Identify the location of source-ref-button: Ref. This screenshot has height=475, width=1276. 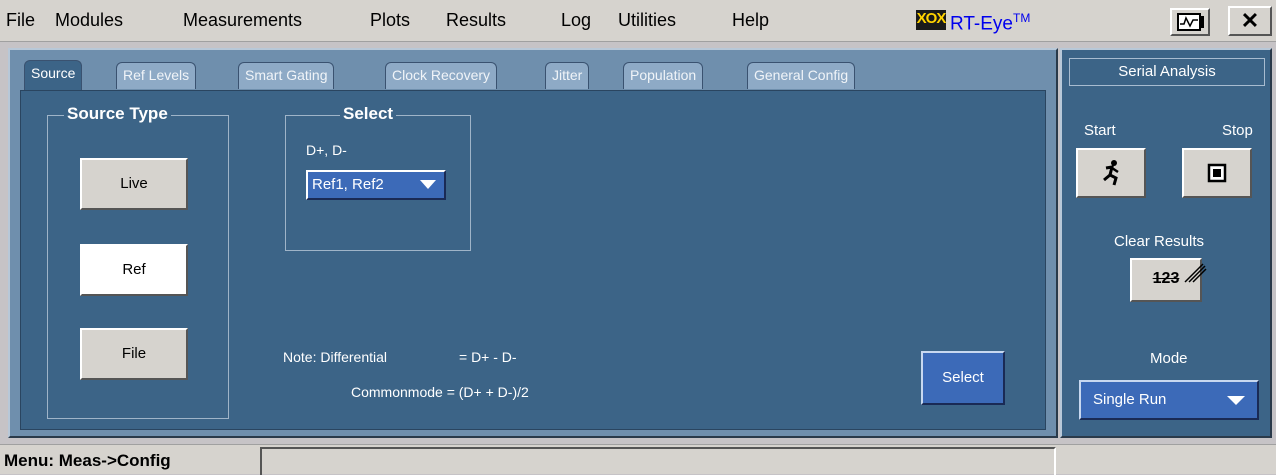
(134, 270).